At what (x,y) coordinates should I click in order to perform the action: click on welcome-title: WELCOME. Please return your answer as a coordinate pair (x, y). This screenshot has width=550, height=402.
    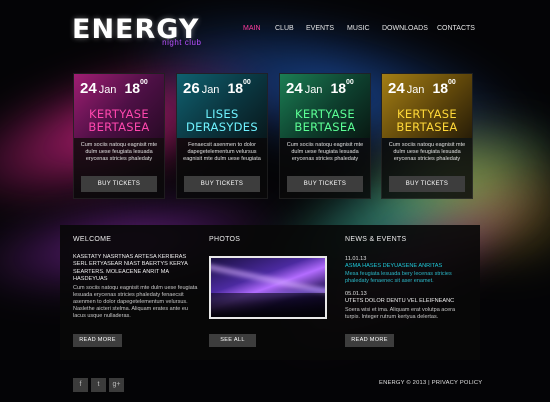
    Looking at the image, I should click on (92, 239).